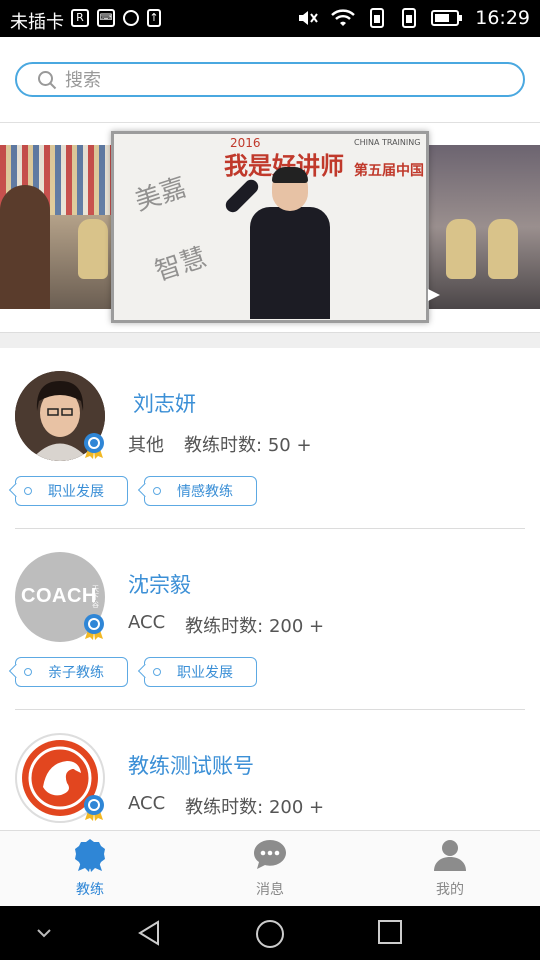 This screenshot has height=960, width=540. Describe the element at coordinates (90, 890) in the screenshot. I see `tab-label: 教练` at that location.